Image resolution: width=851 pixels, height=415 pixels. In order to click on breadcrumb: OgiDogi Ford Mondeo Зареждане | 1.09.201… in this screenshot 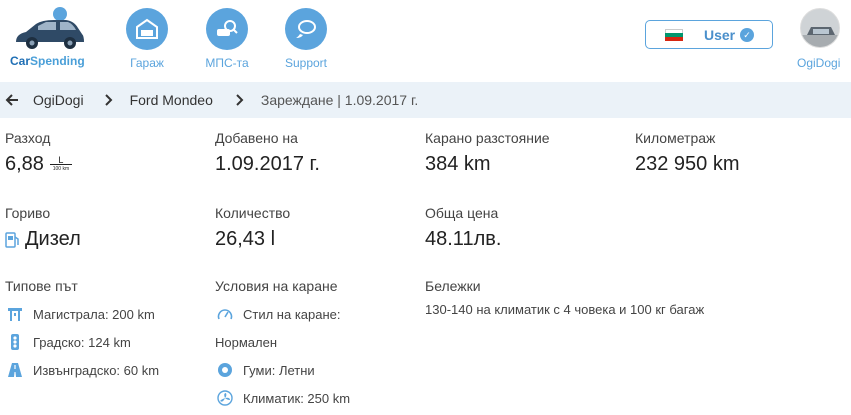, I will do `click(425, 100)`.